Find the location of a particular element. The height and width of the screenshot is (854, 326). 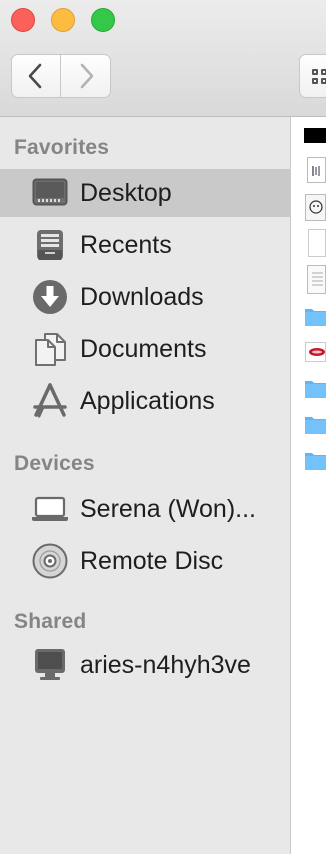

sidebar-item-label: Downloads is located at coordinates (142, 296).